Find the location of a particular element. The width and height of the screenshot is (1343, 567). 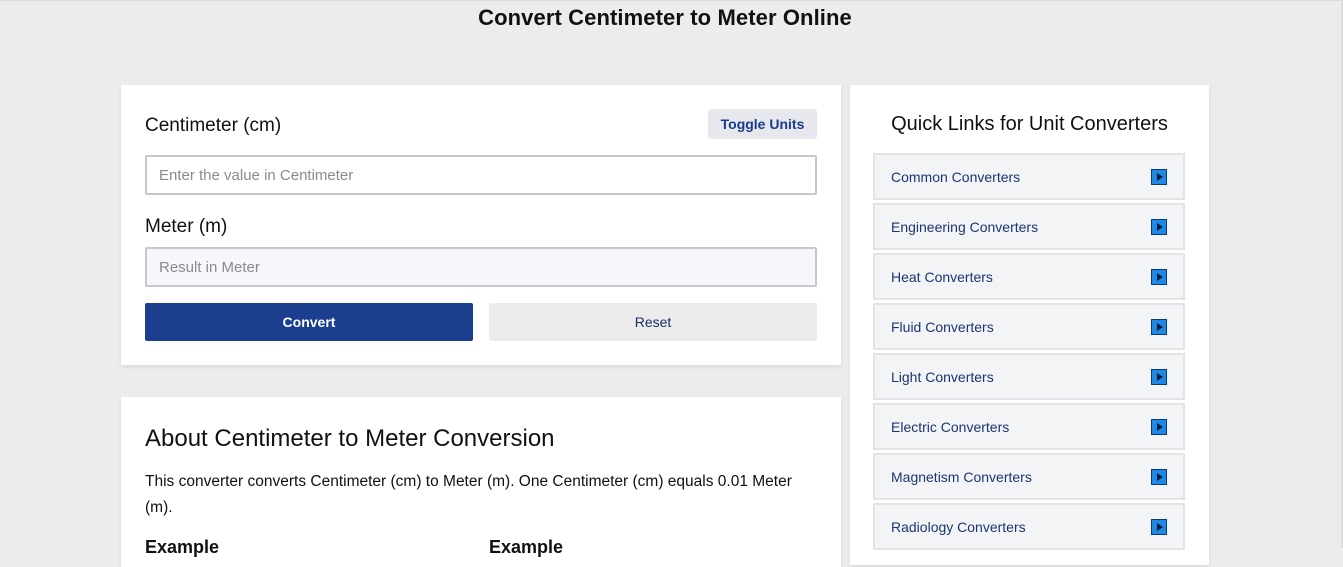

quick-link-radiology: Radiology Converters is located at coordinates (1029, 526).